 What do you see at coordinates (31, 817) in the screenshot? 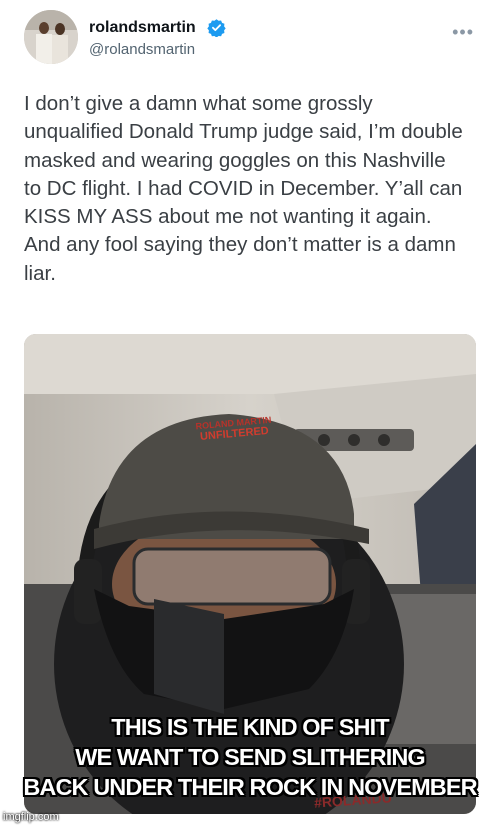
I see `imgflip-watermark: imgflip.com` at bounding box center [31, 817].